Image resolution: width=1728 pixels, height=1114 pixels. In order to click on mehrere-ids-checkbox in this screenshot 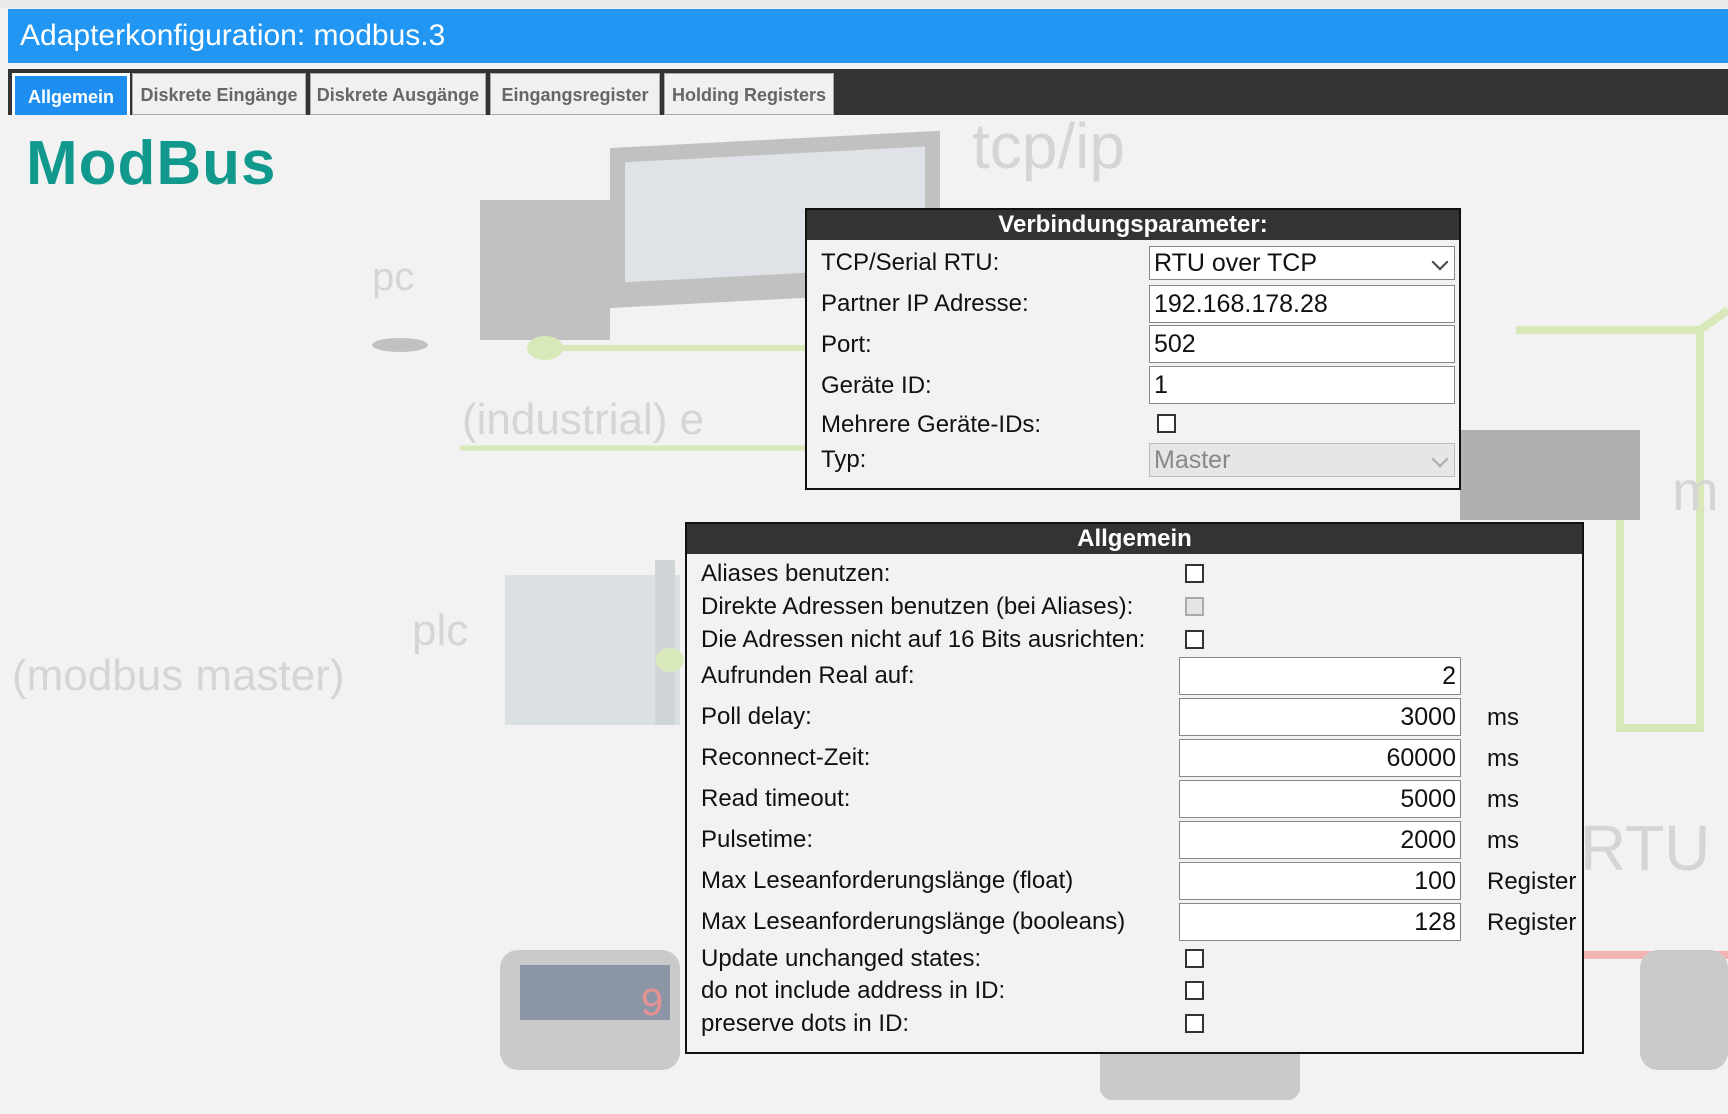, I will do `click(1166, 423)`.